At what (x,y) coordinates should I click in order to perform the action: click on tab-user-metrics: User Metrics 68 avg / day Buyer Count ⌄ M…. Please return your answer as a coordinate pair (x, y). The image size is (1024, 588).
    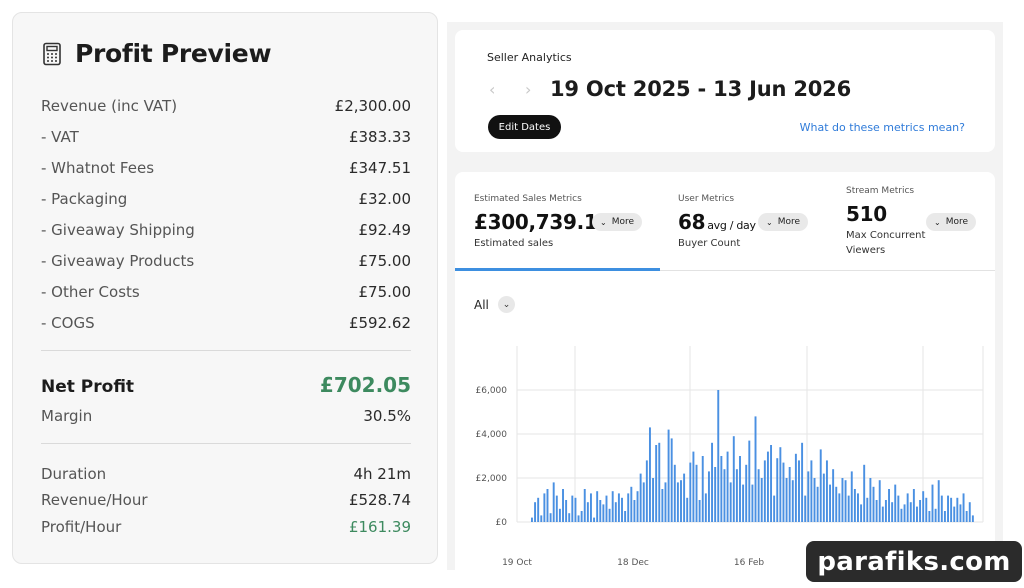
    Looking at the image, I should click on (744, 221).